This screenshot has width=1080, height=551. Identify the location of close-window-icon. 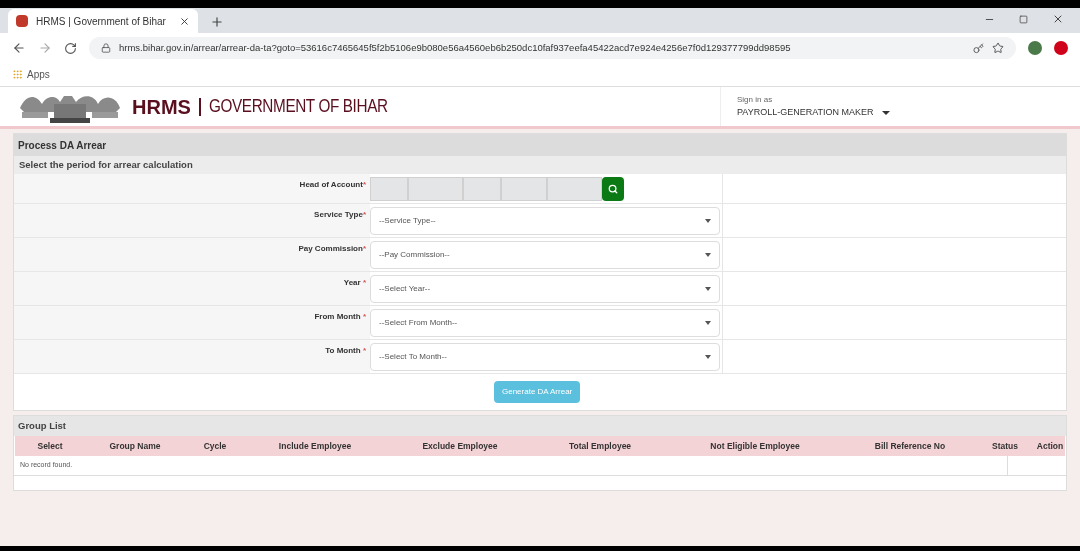
(1058, 19).